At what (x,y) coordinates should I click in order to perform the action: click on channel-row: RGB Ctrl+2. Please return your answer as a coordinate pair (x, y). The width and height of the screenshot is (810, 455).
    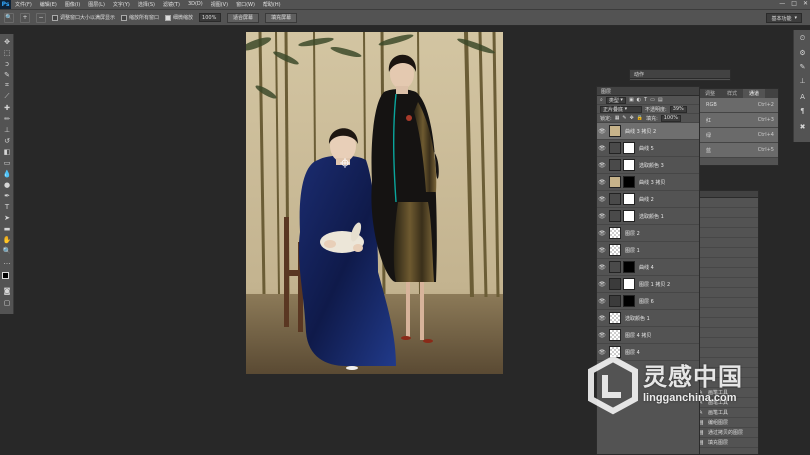
    Looking at the image, I should click on (738, 105).